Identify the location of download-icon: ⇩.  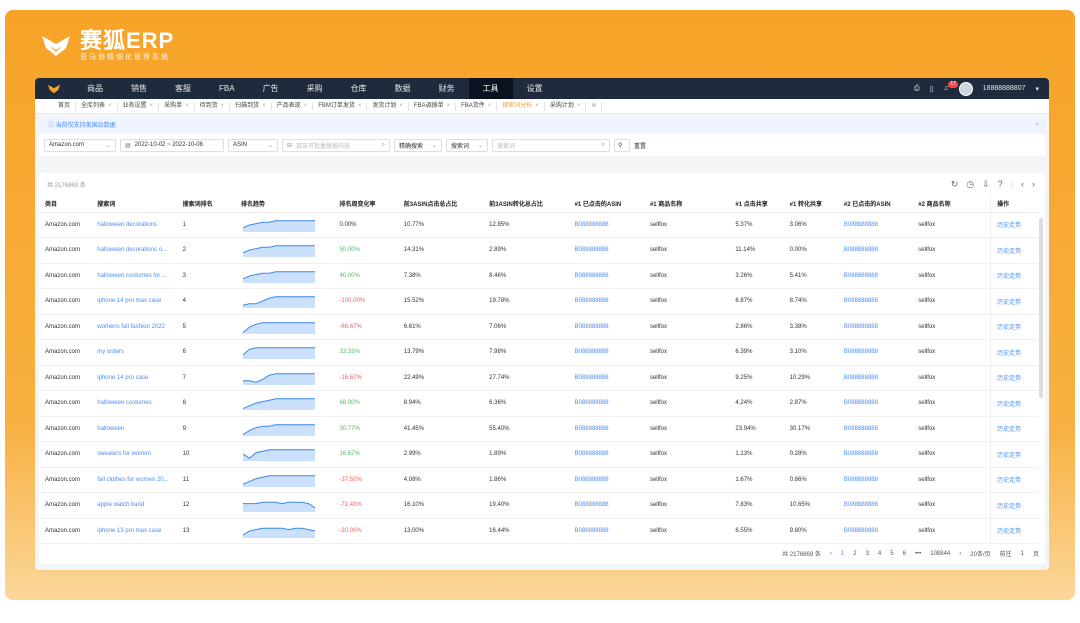
(986, 184).